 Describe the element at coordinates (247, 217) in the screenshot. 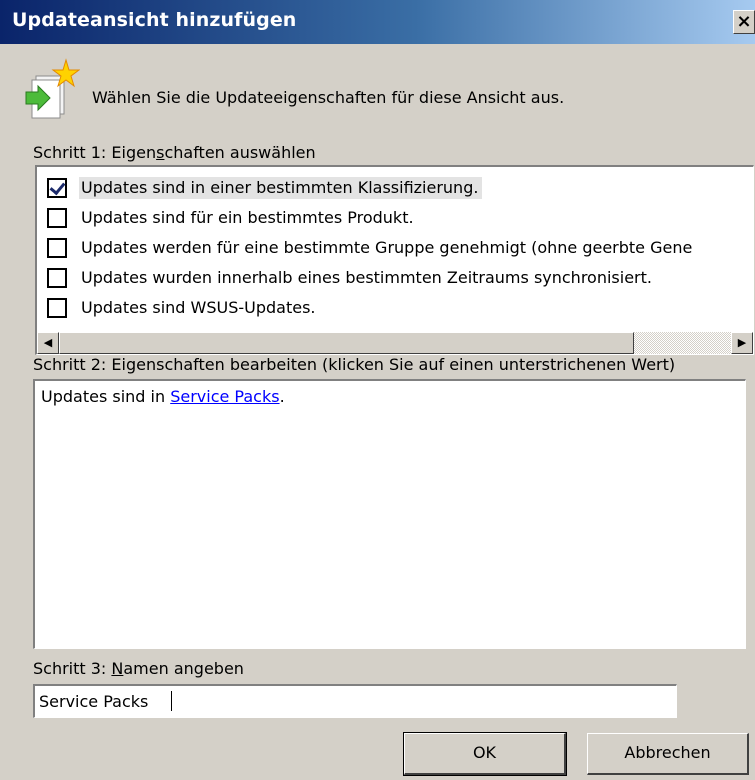

I see `list-item-label: Updates sind für ein bestimmtes Produkt.` at that location.